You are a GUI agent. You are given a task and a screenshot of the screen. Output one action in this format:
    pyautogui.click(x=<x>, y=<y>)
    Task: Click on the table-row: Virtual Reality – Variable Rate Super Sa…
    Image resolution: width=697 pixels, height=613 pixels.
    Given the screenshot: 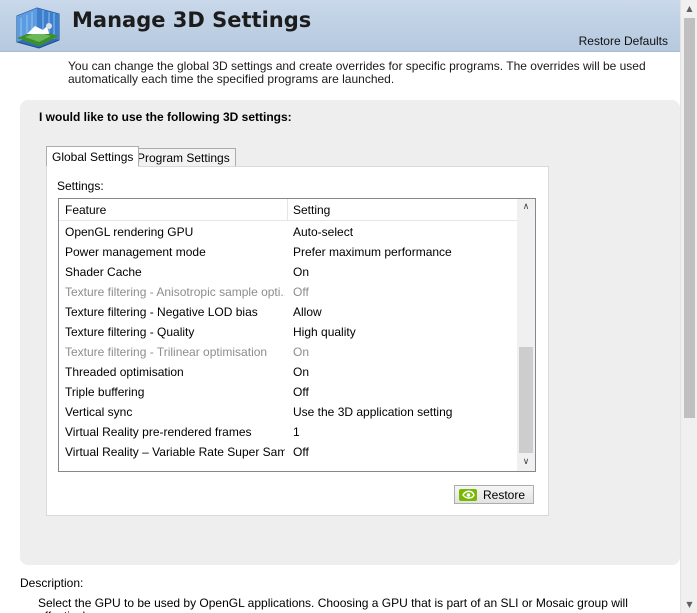 What is the action you would take?
    pyautogui.click(x=288, y=451)
    